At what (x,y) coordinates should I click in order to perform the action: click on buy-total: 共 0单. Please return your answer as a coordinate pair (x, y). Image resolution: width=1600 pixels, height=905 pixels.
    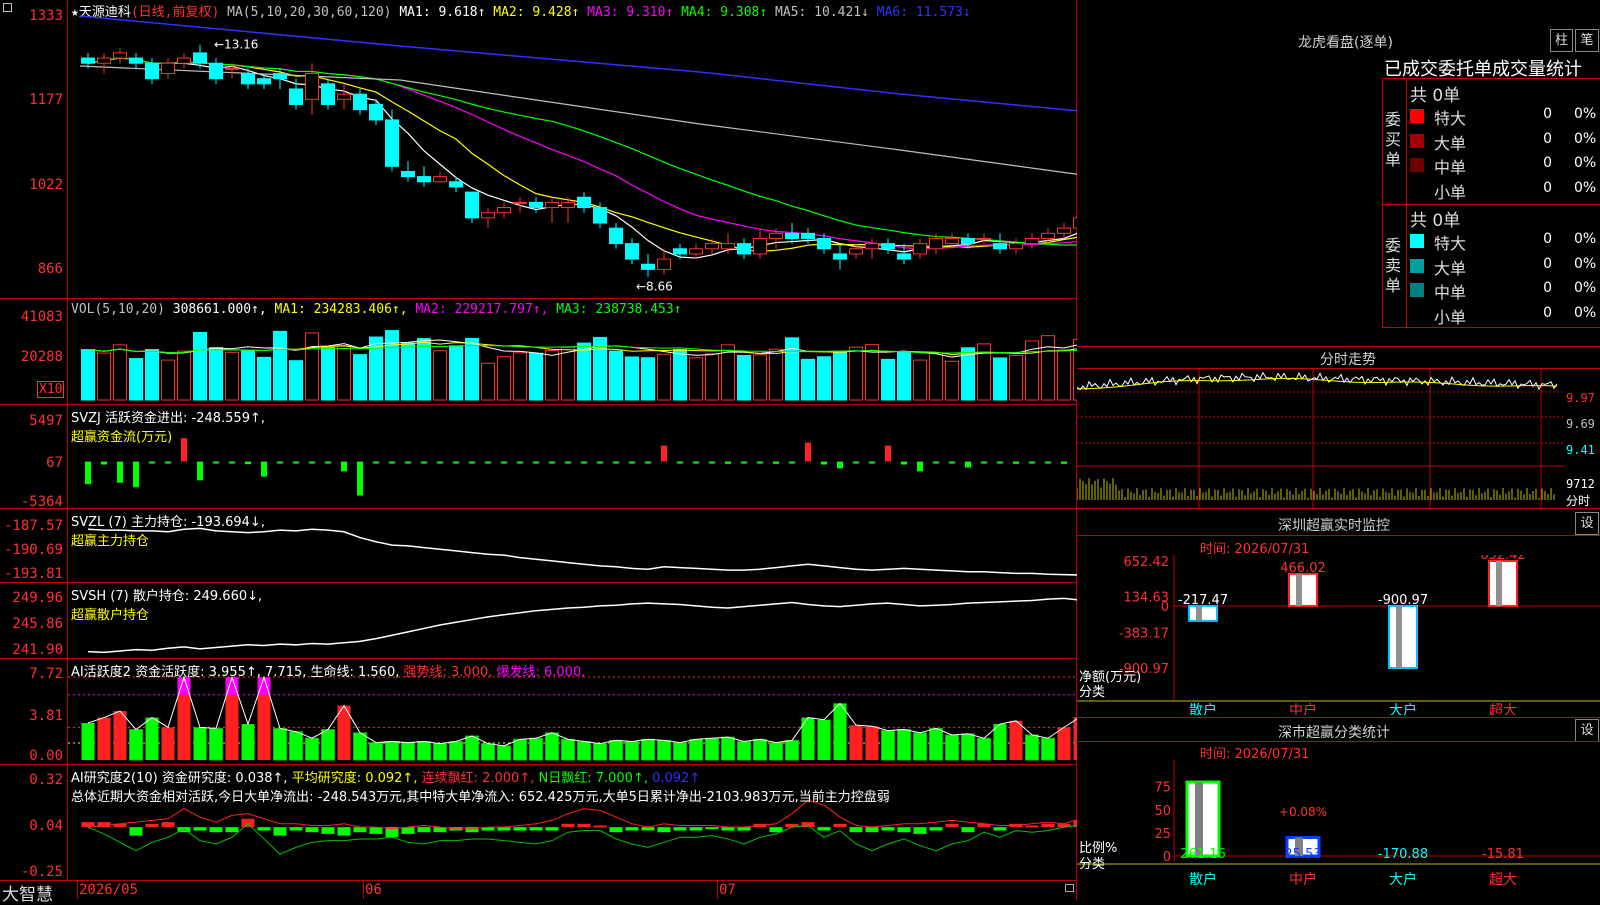
    Looking at the image, I should click on (1435, 96).